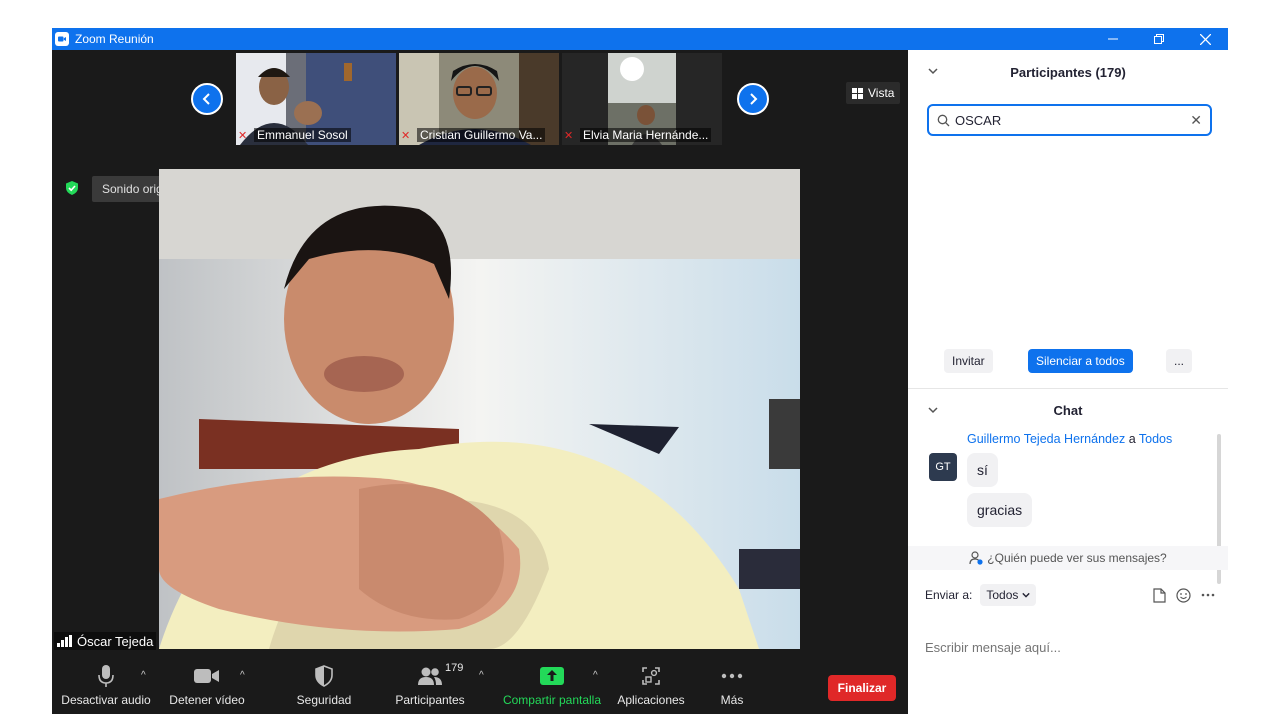  Describe the element at coordinates (1000, 510) in the screenshot. I see `chat-message: gracias` at that location.